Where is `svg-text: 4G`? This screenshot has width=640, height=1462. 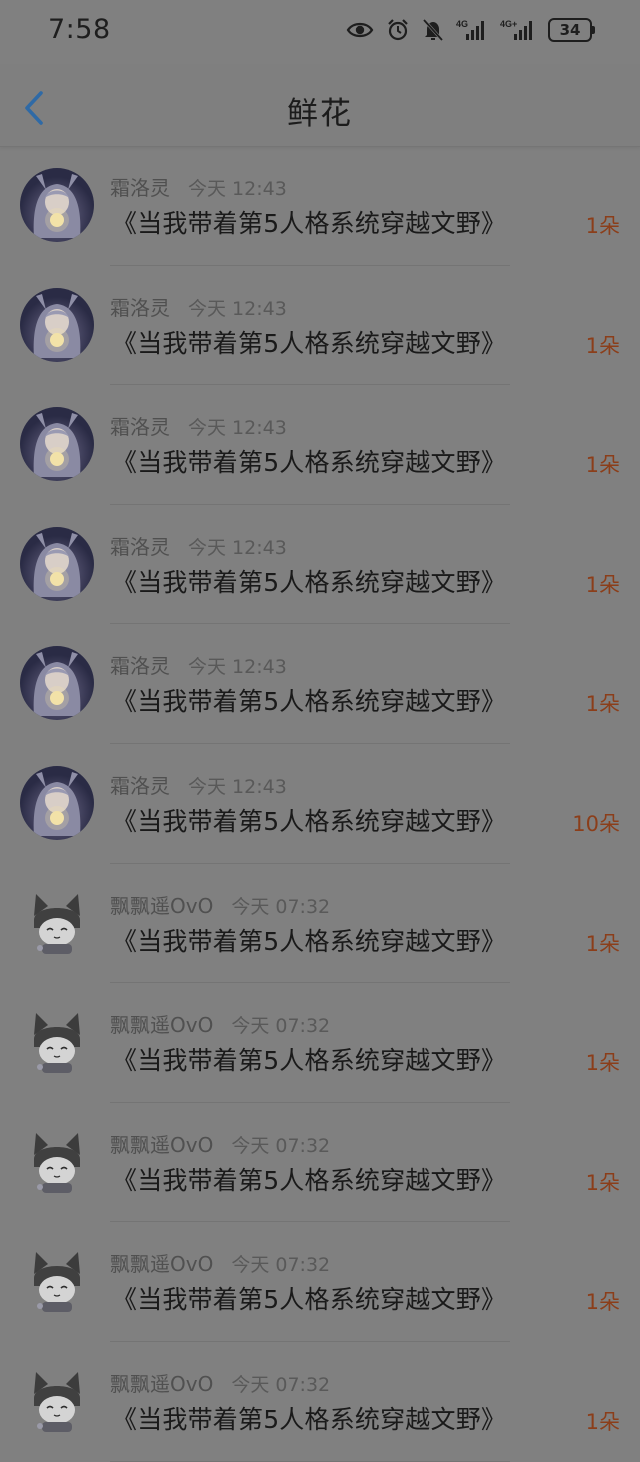
svg-text: 4G is located at coordinates (462, 24).